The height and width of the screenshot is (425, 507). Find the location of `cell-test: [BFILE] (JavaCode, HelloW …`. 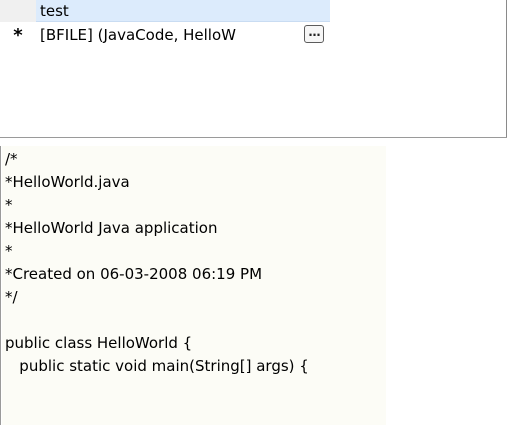

cell-test: [BFILE] (JavaCode, HelloW … is located at coordinates (183, 35).